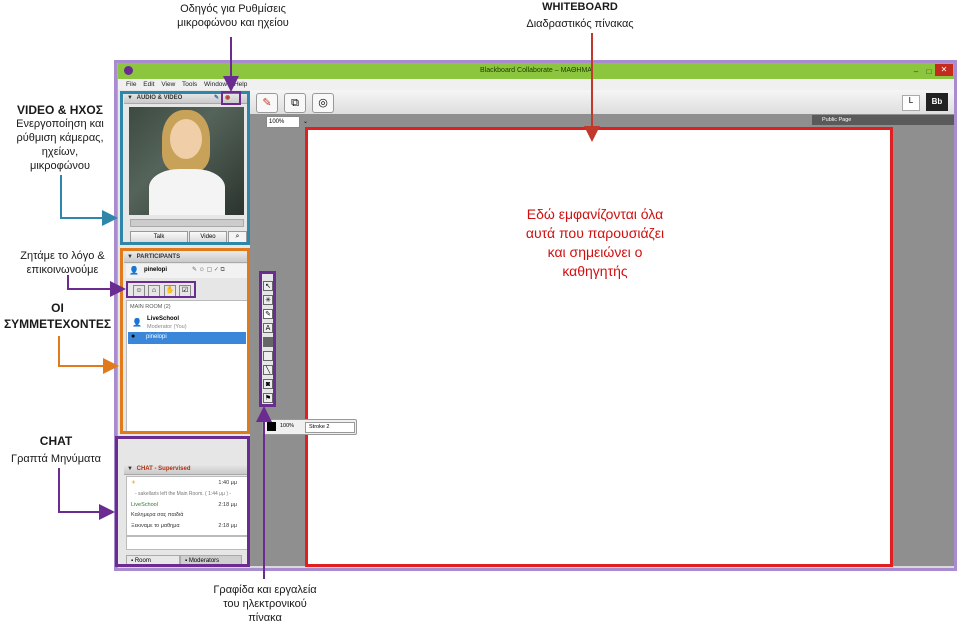 This screenshot has height=628, width=959. I want to click on participants-arrow, so click(88, 355).